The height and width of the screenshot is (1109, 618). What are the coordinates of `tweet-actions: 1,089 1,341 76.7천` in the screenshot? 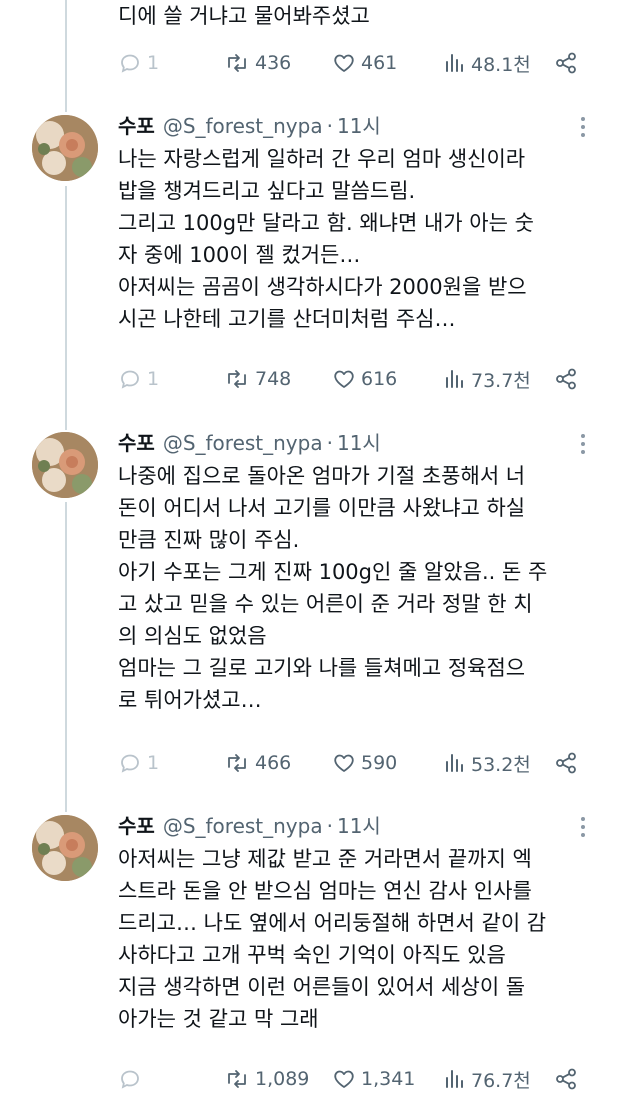 It's located at (353, 1079).